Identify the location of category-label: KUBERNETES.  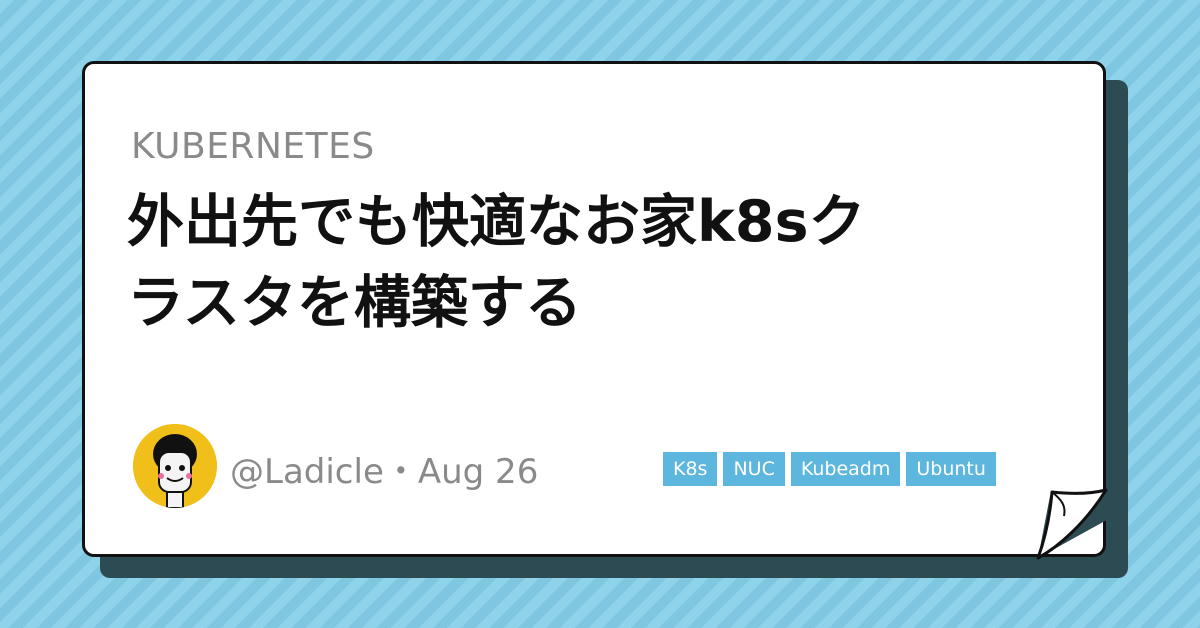
(253, 146).